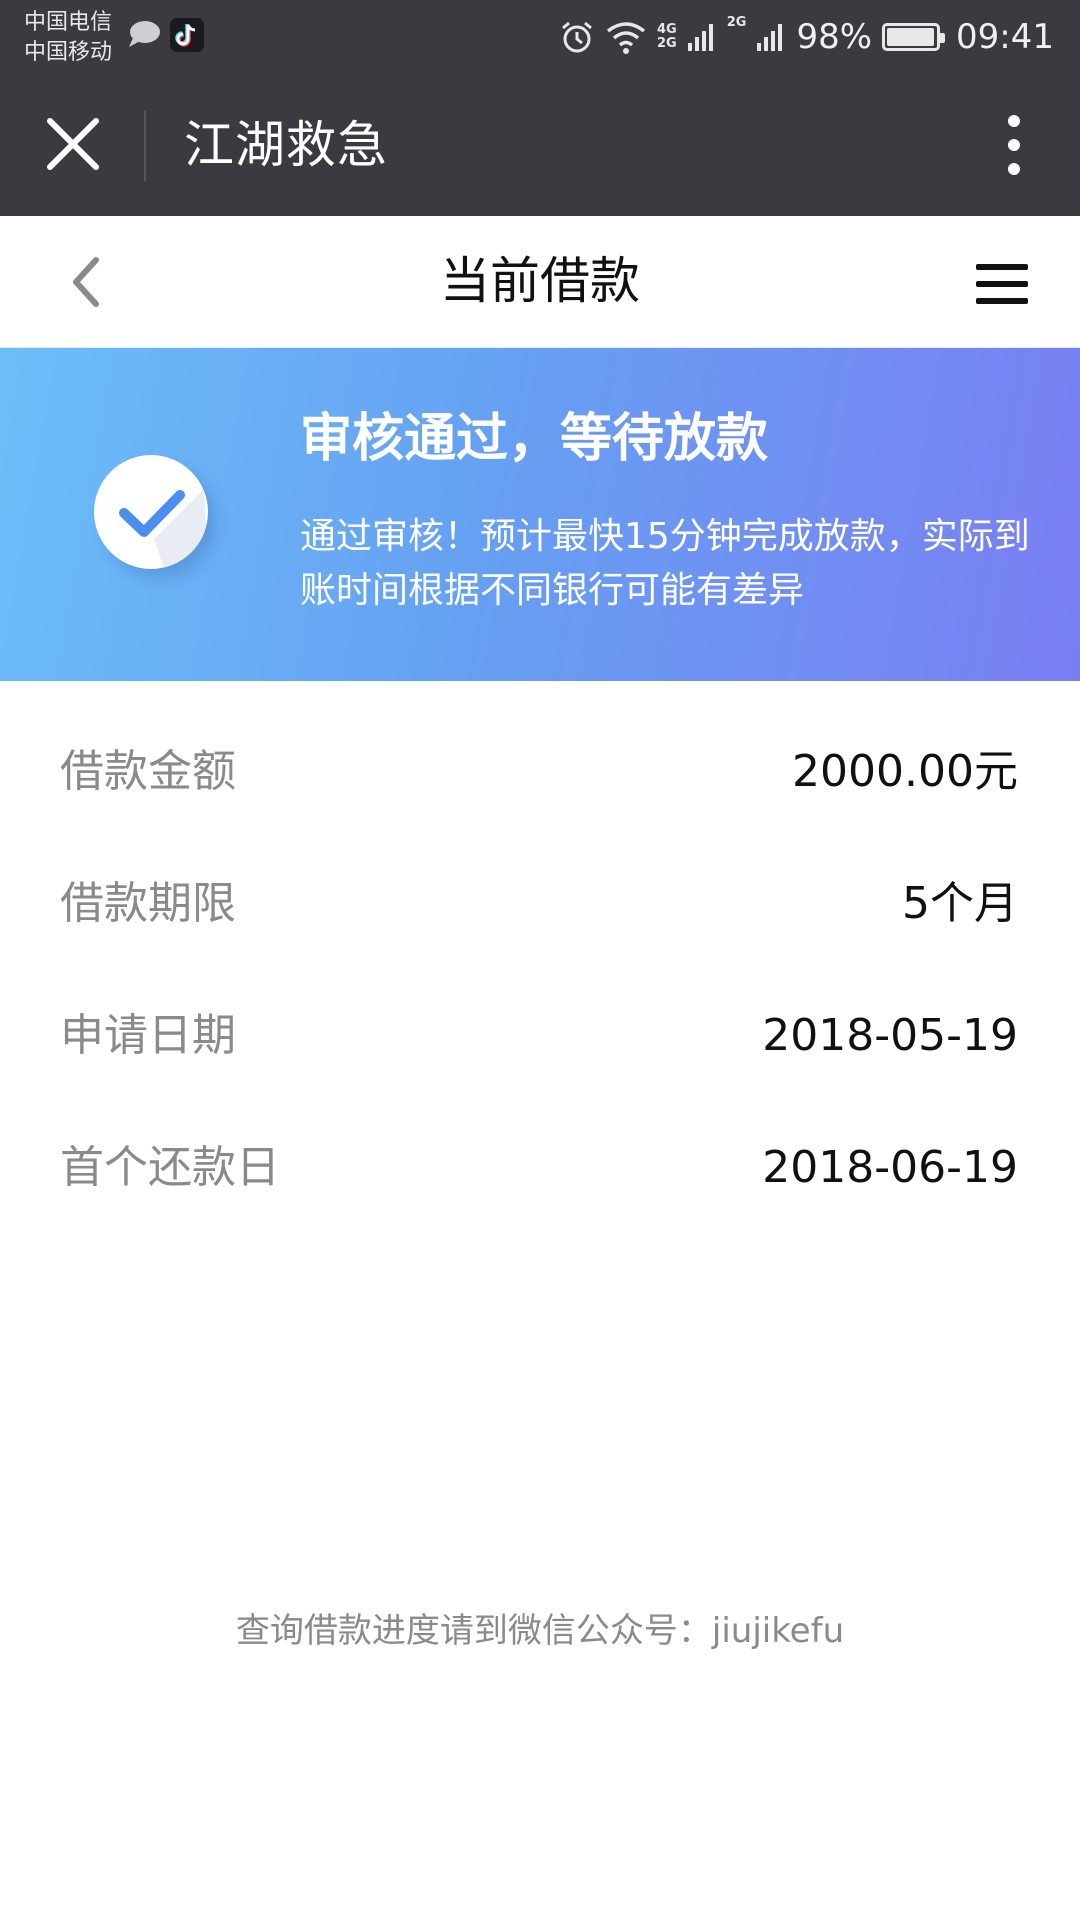  Describe the element at coordinates (68, 52) in the screenshot. I see `carrier-2: 中国移动` at that location.